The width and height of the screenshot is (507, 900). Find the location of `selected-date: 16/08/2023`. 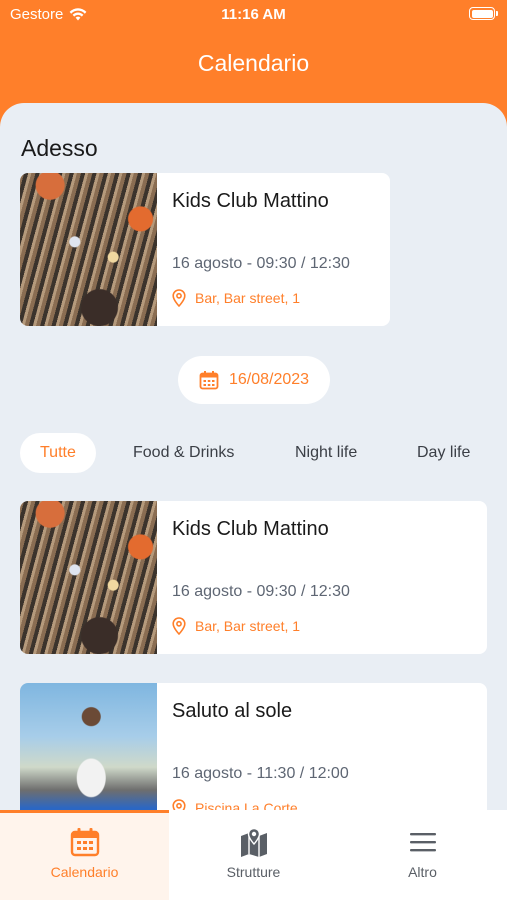

selected-date: 16/08/2023 is located at coordinates (269, 379).